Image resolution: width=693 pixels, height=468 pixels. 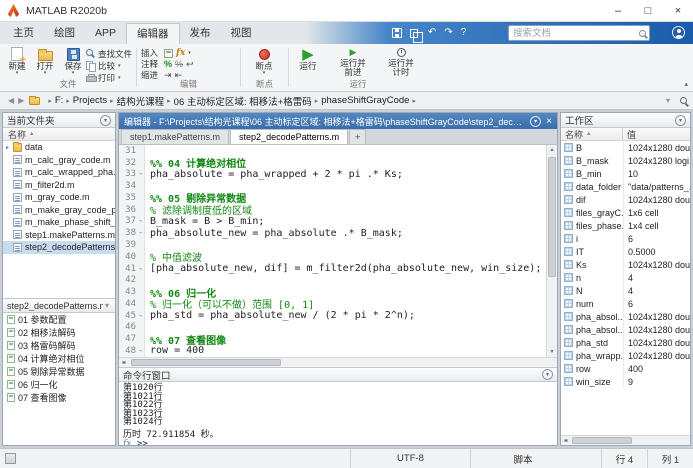 I want to click on search-input, so click(x=574, y=33).